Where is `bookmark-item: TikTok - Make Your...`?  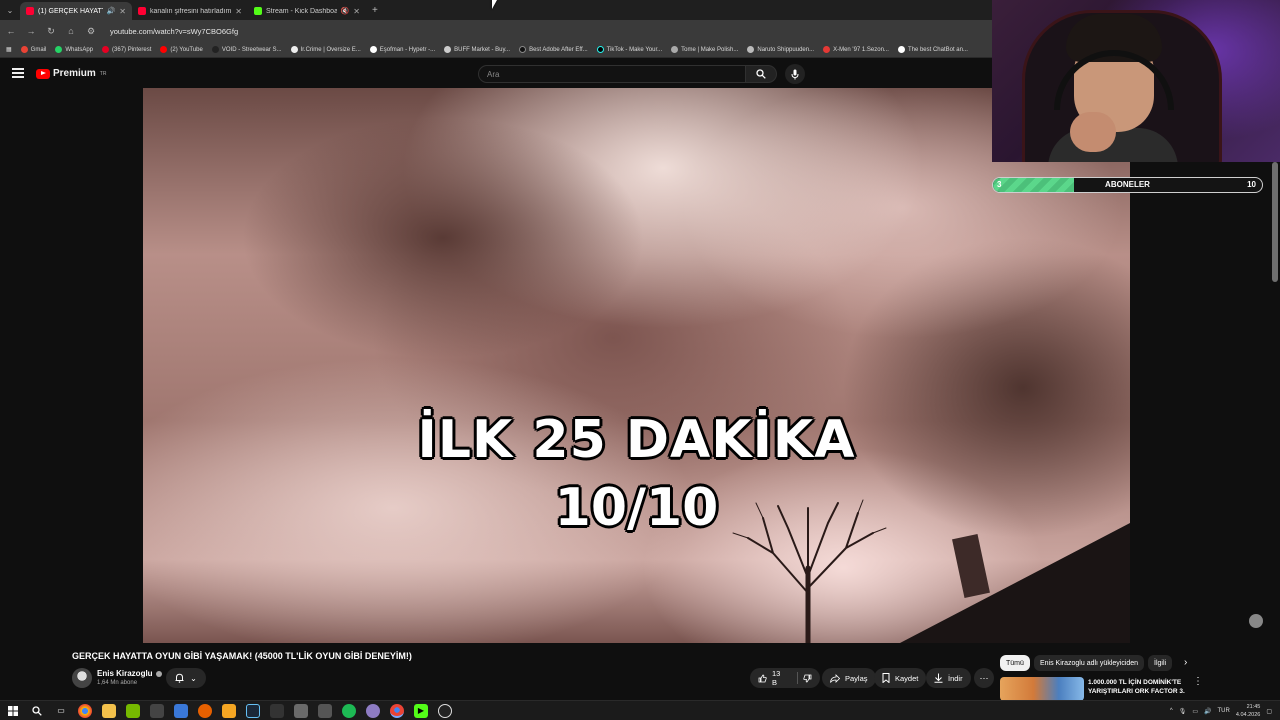 bookmark-item: TikTok - Make Your... is located at coordinates (629, 49).